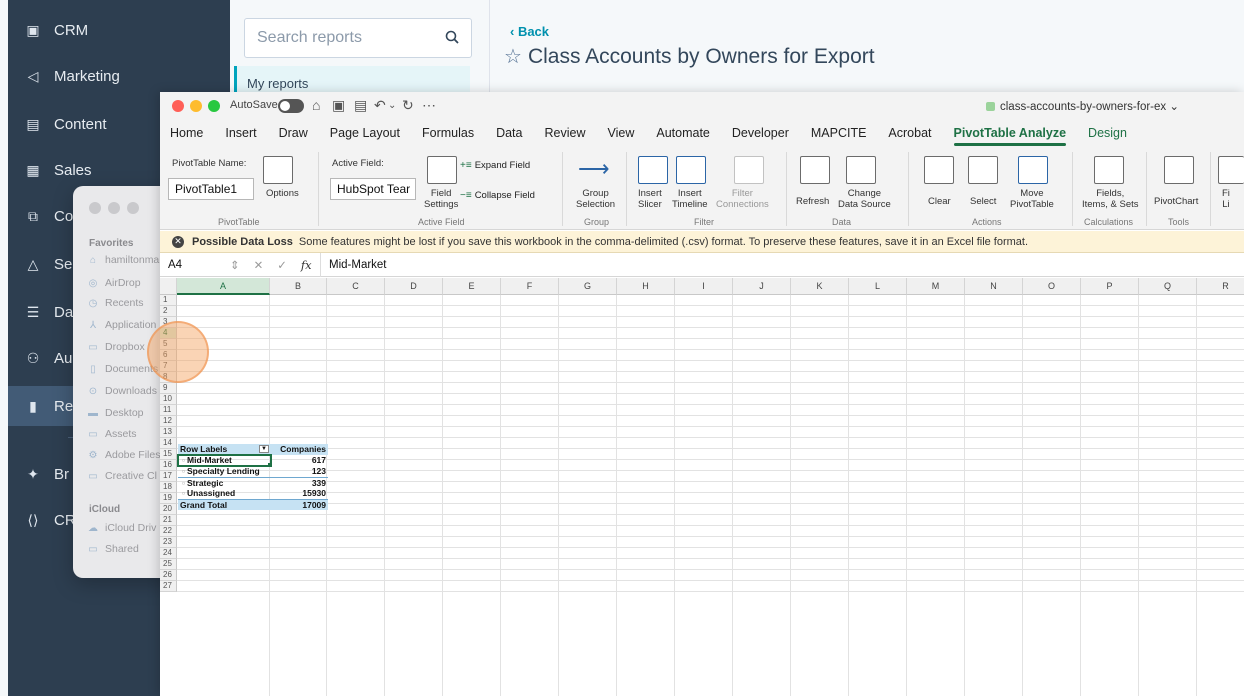  Describe the element at coordinates (122, 476) in the screenshot. I see `finder-item: ▭ Creative Cl` at that location.